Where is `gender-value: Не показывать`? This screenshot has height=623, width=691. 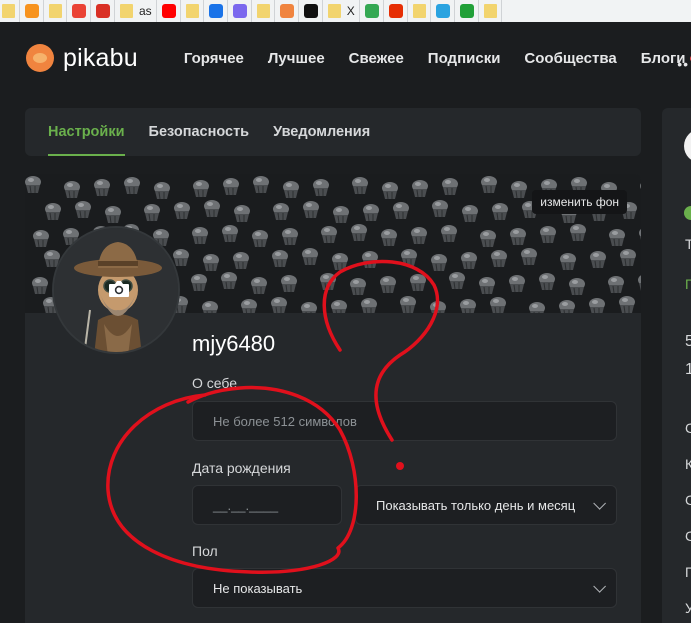
gender-value: Не показывать is located at coordinates (258, 588).